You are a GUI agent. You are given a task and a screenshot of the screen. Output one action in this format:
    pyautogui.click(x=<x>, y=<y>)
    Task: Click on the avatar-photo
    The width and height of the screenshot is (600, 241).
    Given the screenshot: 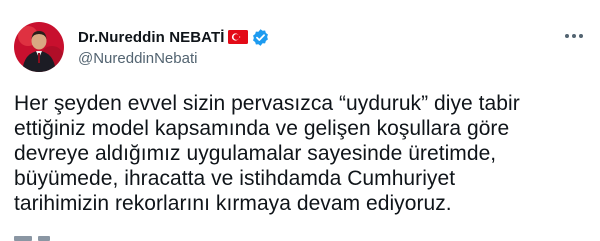 What is the action you would take?
    pyautogui.click(x=39, y=47)
    